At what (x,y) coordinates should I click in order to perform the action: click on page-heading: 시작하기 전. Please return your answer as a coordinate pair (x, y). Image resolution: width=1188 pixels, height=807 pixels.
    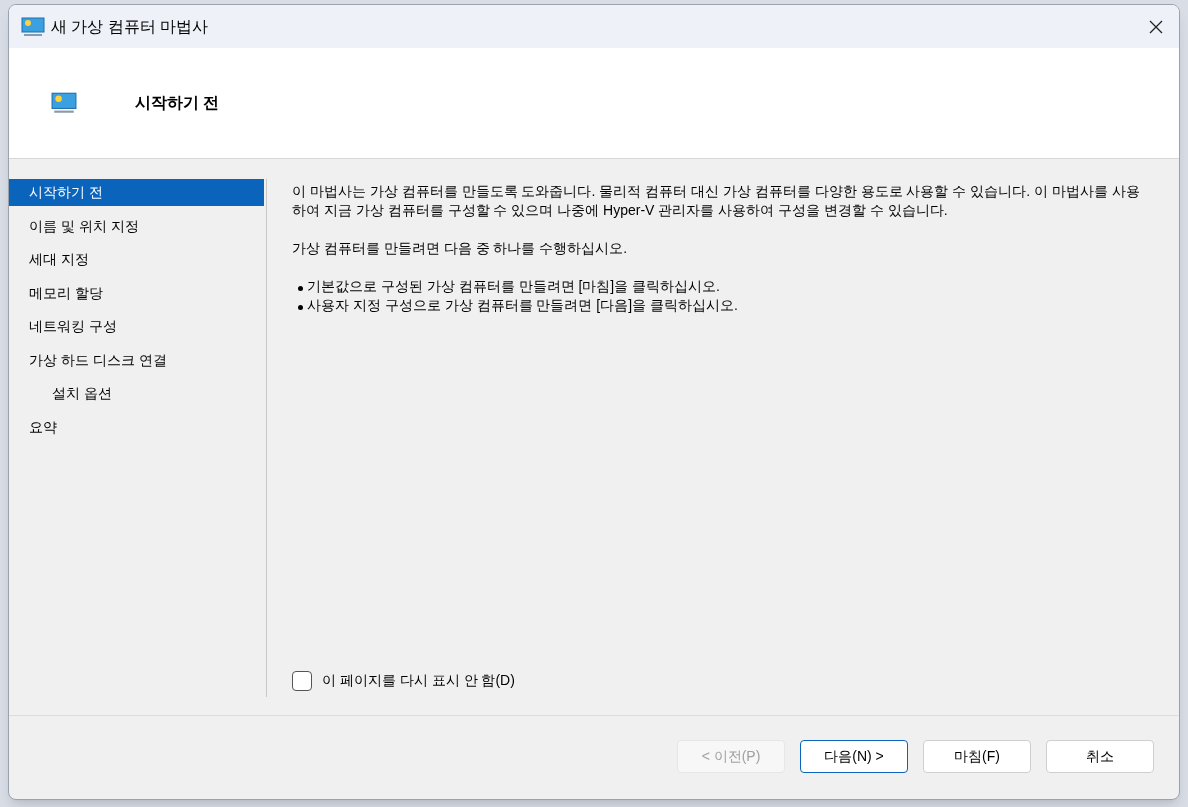
    Looking at the image, I should click on (177, 103).